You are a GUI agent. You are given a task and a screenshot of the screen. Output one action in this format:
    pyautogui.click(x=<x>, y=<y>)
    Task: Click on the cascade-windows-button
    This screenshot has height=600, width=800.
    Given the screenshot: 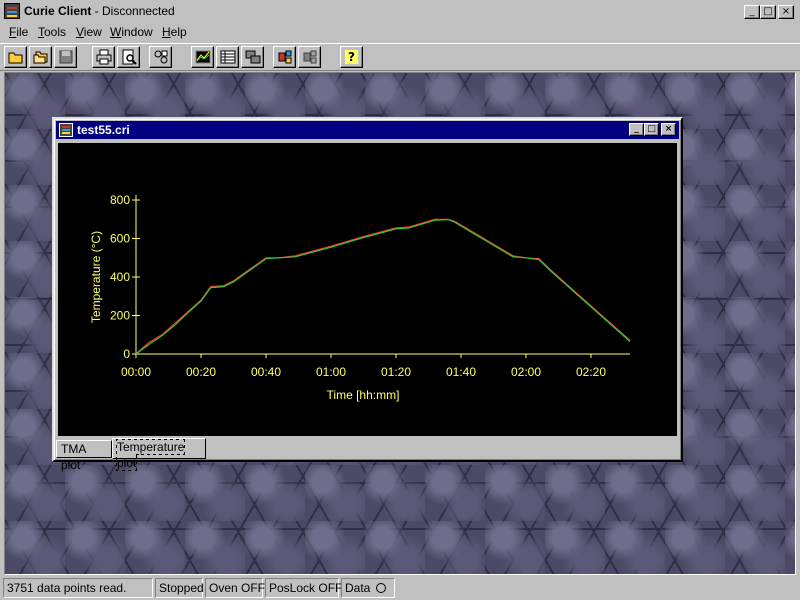 What is the action you would take?
    pyautogui.click(x=252, y=57)
    